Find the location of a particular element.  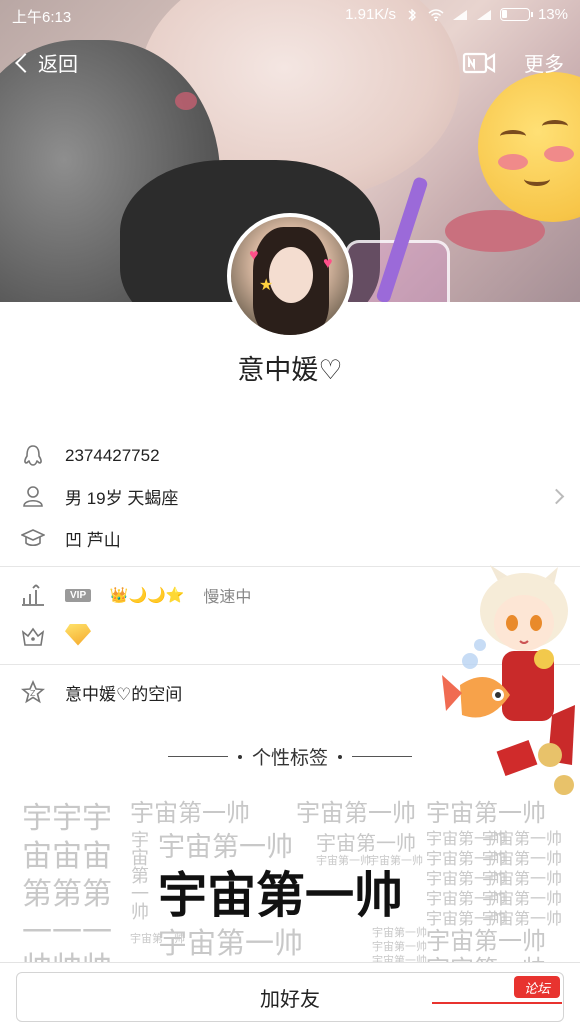

level-info: VIP 👑🌙🌙⭐ 慢速中 is located at coordinates (158, 595).